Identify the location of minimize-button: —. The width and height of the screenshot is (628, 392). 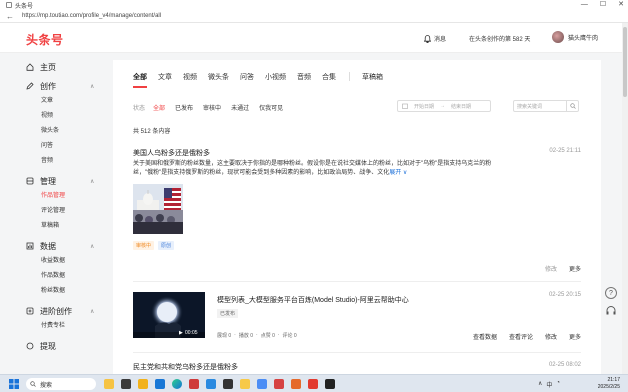
(584, 5).